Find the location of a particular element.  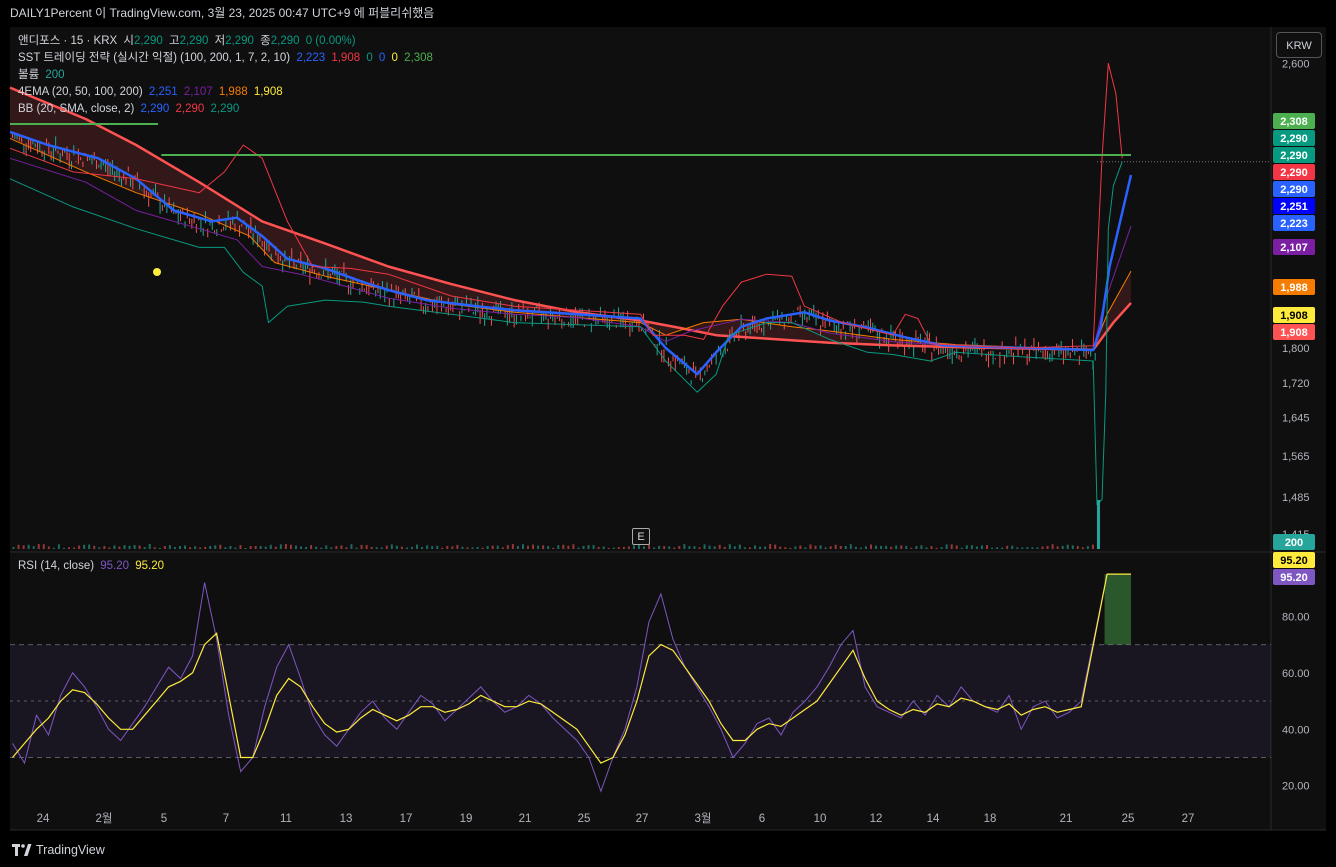

low-value: 2,290 is located at coordinates (239, 41).